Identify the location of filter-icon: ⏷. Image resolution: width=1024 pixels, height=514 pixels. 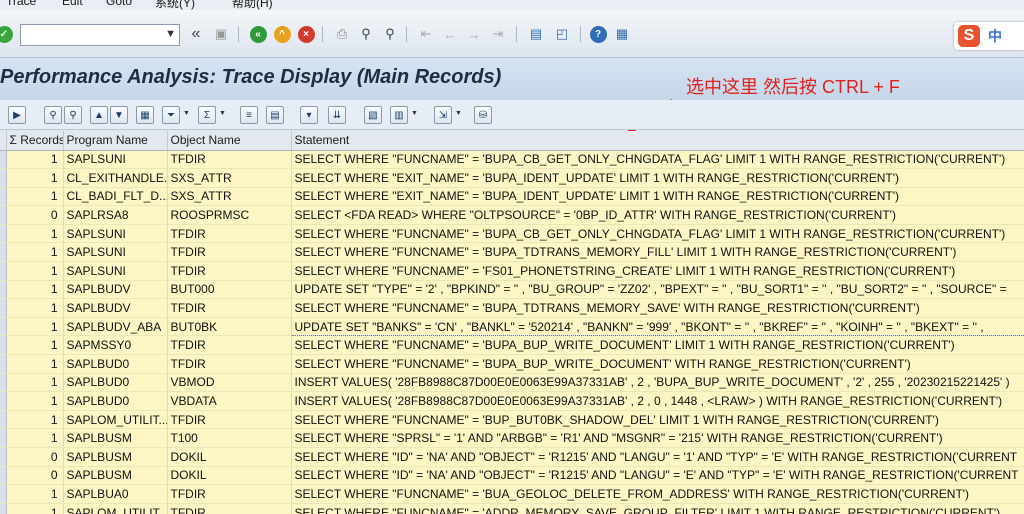
(171, 115).